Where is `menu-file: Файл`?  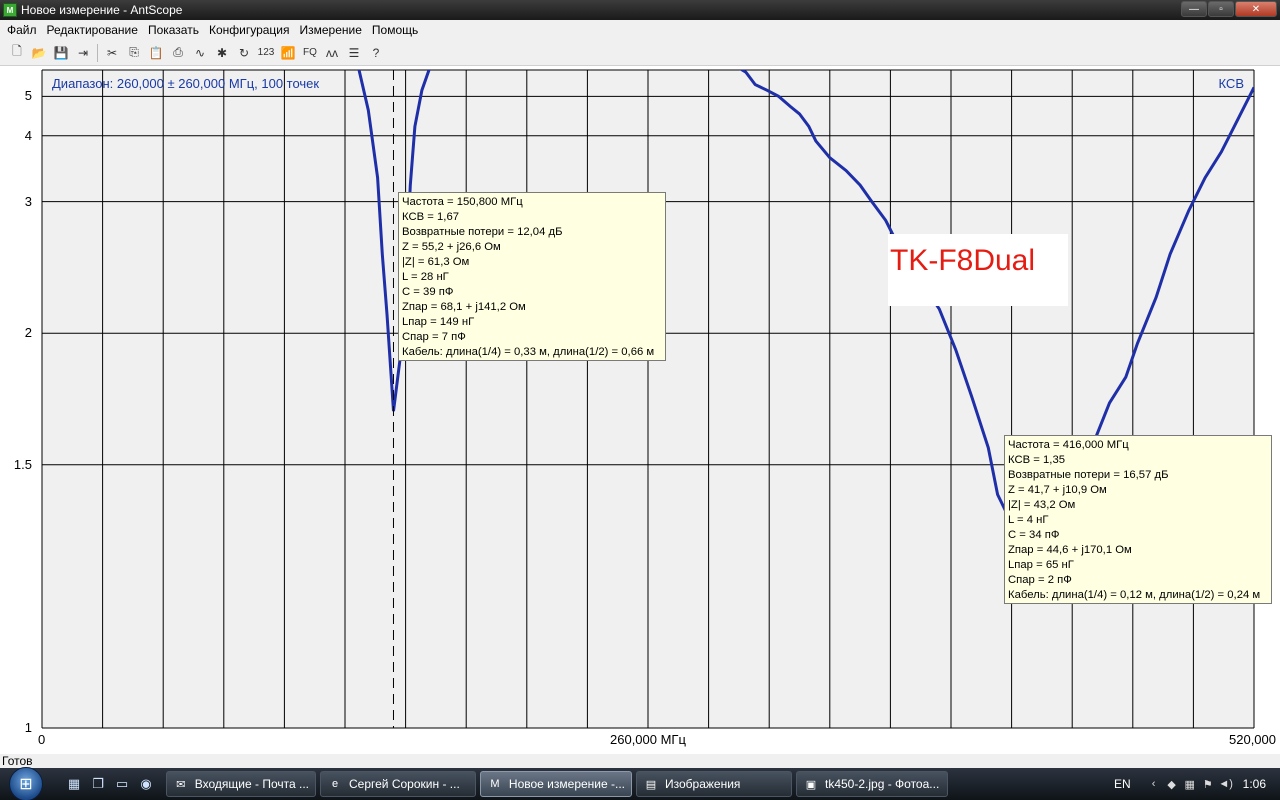 menu-file: Файл is located at coordinates (22, 30).